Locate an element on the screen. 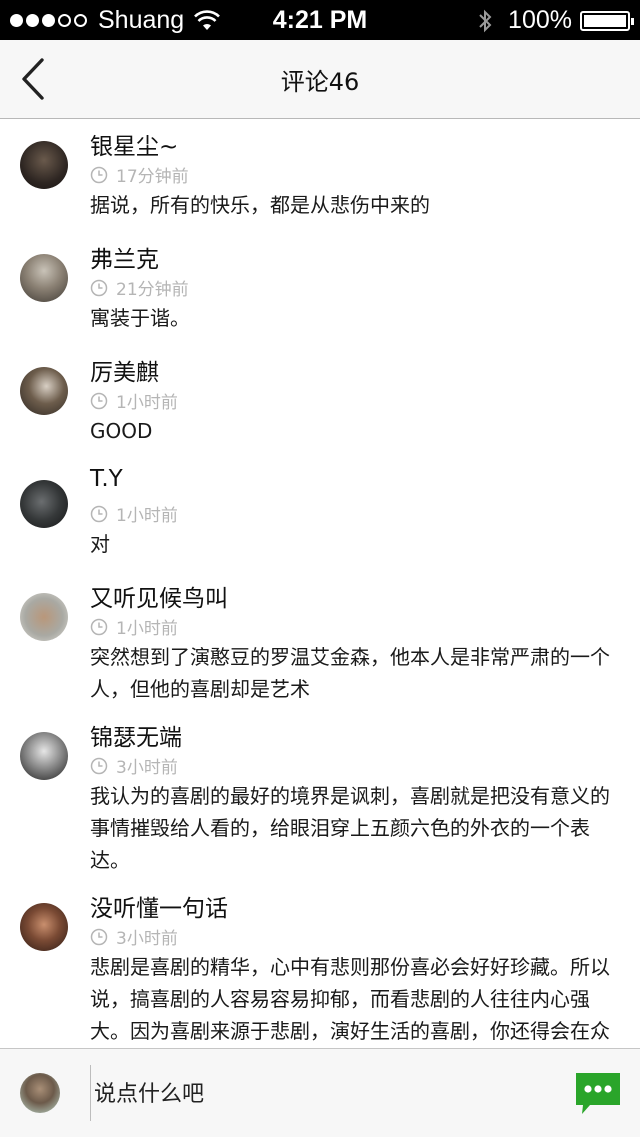  chat-bubble-icon is located at coordinates (598, 1094).